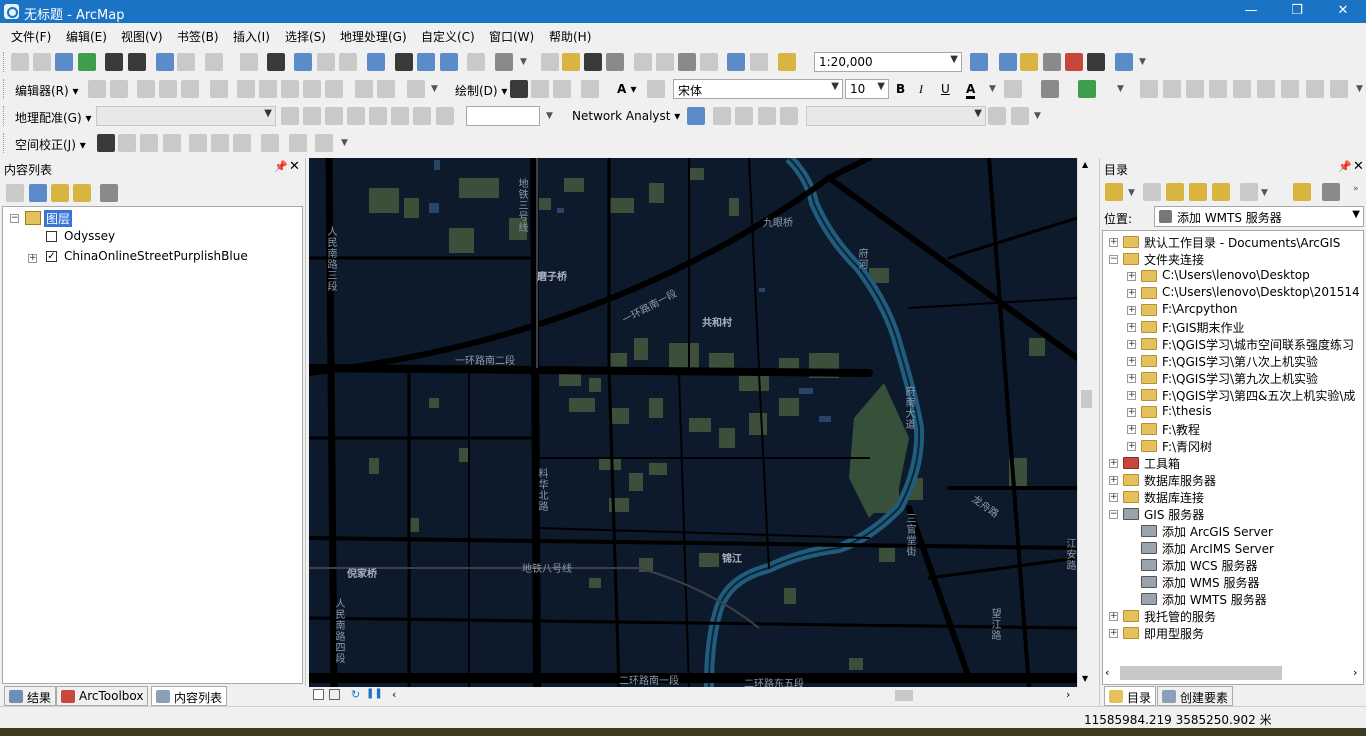 The image size is (1366, 736). I want to click on catalog-item: 添加 WCS 服务器, so click(1210, 565).